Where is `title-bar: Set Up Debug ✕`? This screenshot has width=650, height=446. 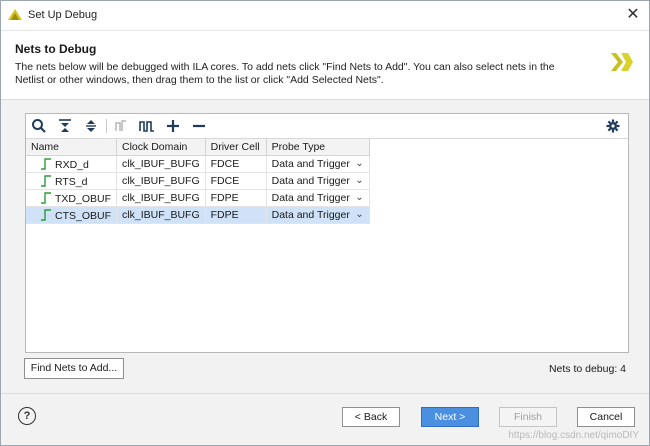
title-bar: Set Up Debug ✕ is located at coordinates (325, 16).